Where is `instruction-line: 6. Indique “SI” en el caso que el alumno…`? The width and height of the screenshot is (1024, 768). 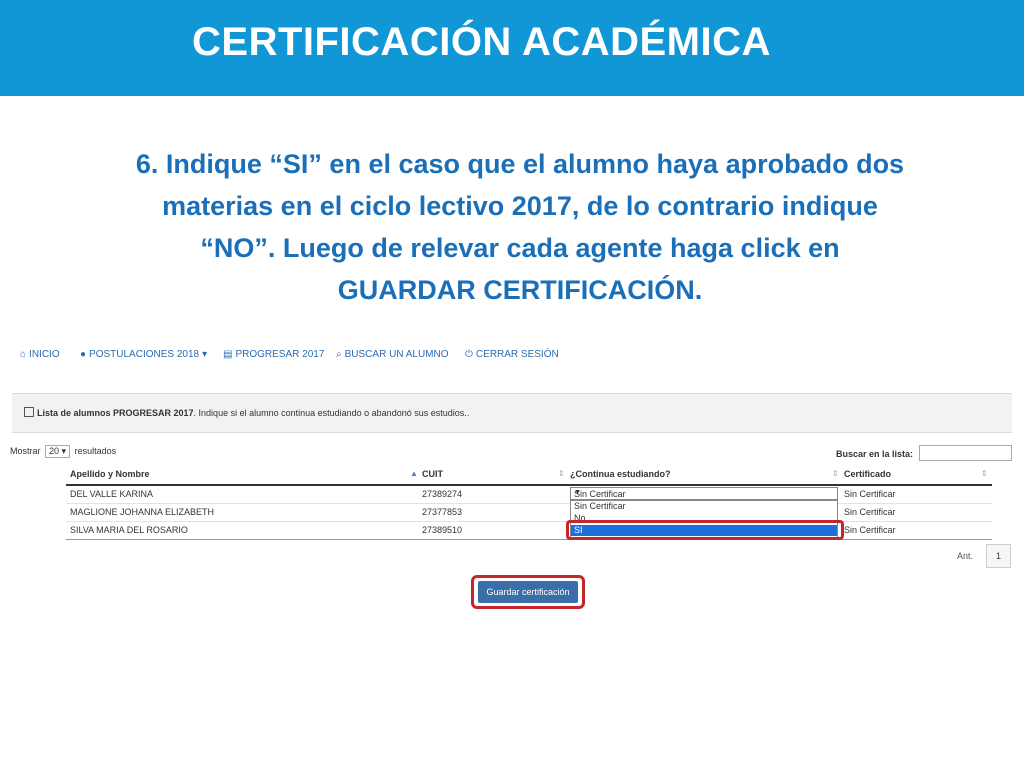
instruction-line: 6. Indique “SI” en el caso que el alumno… is located at coordinates (520, 164).